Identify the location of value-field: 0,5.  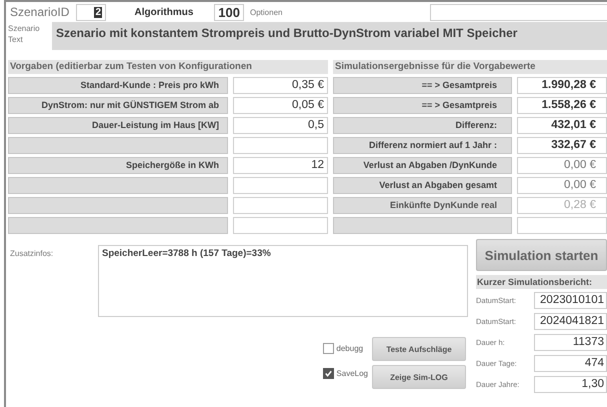
(280, 125).